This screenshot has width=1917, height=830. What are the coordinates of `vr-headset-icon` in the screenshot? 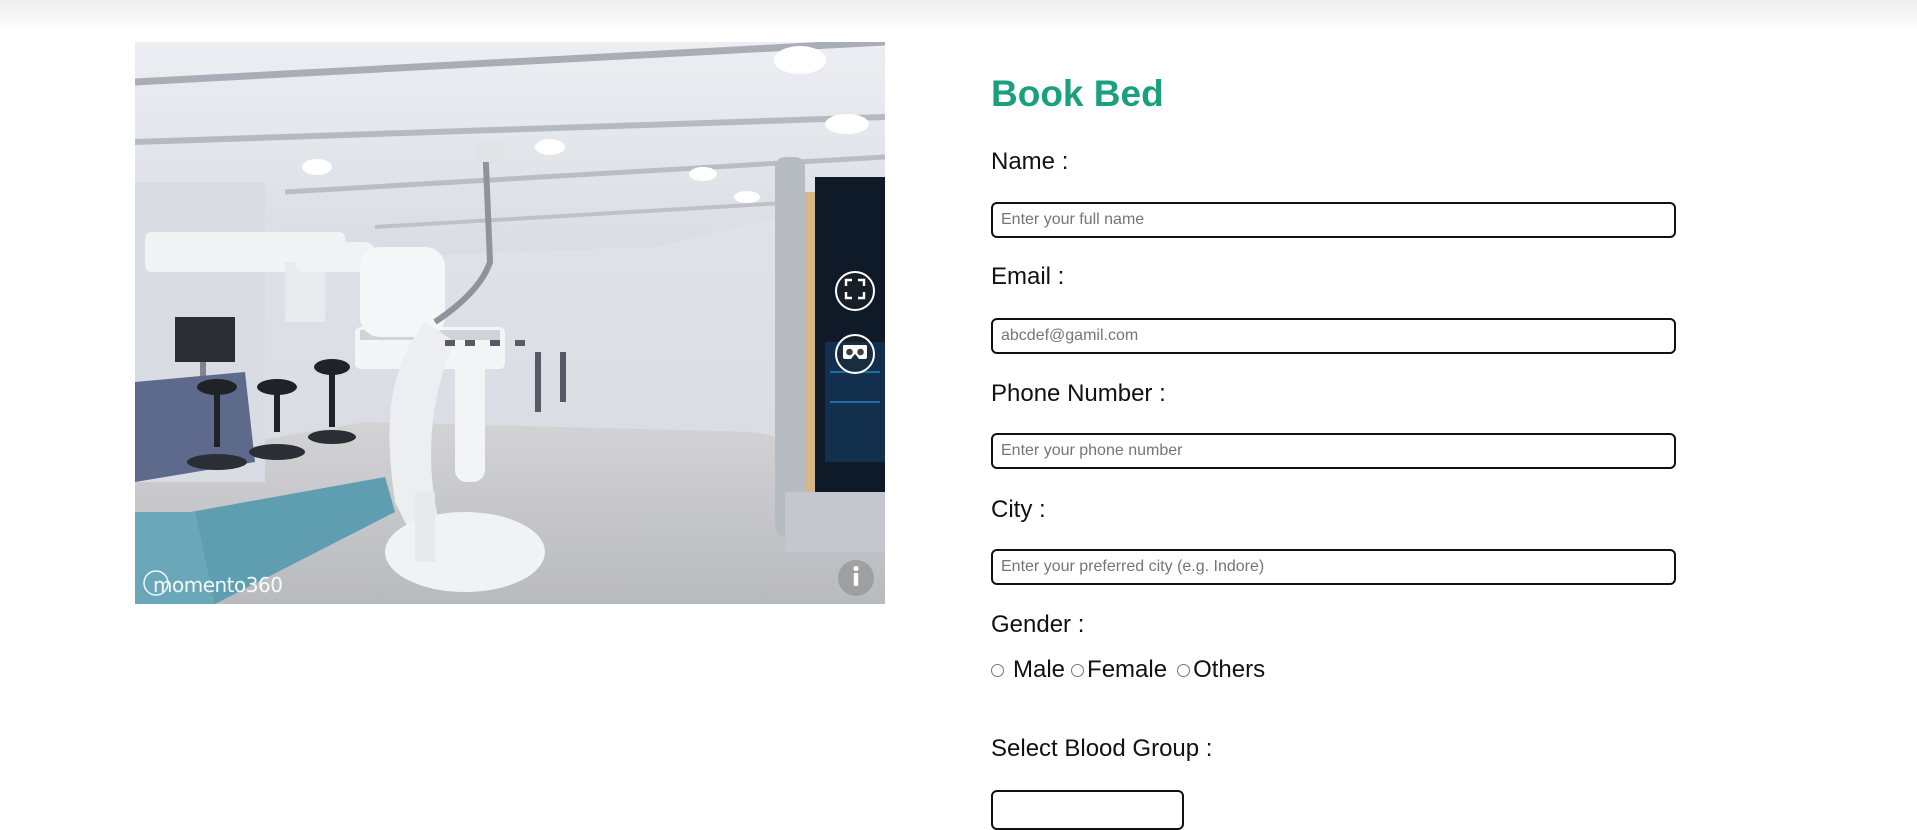 It's located at (855, 354).